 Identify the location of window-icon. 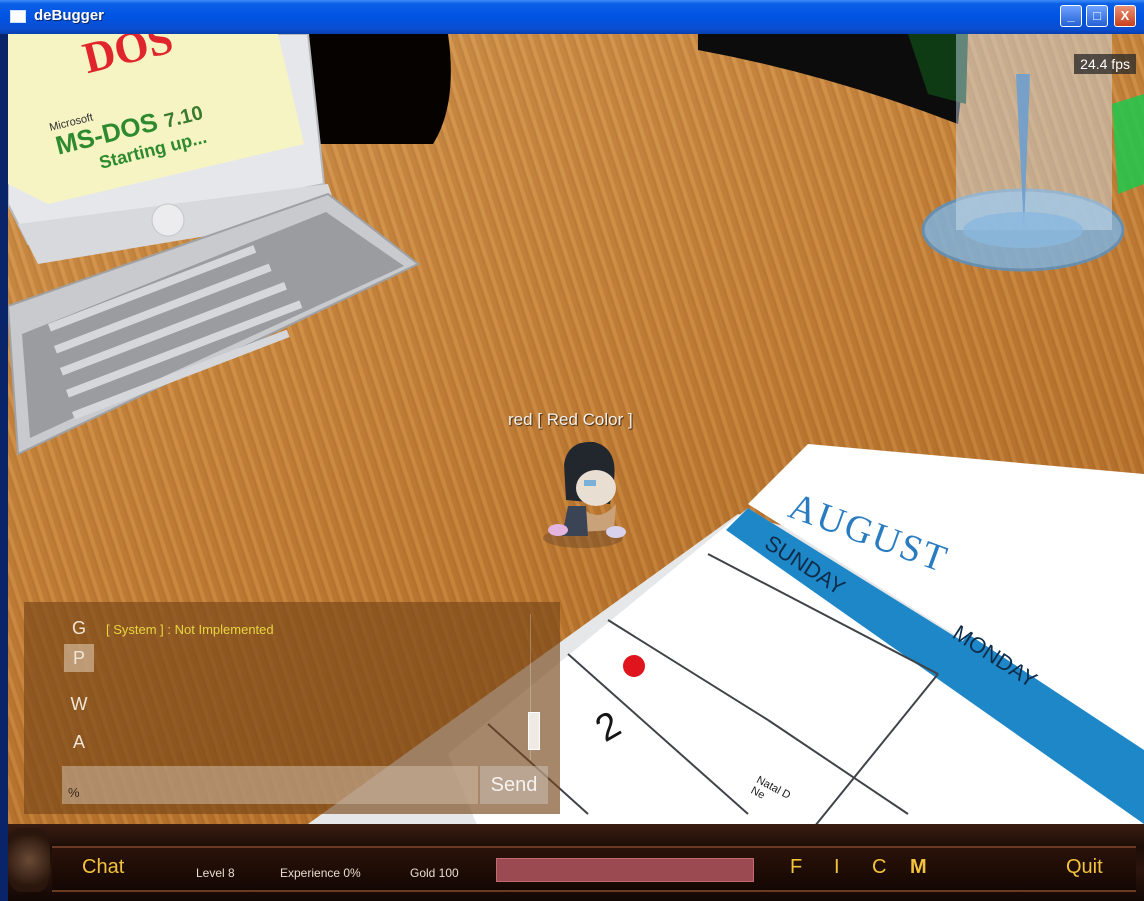
(18, 16).